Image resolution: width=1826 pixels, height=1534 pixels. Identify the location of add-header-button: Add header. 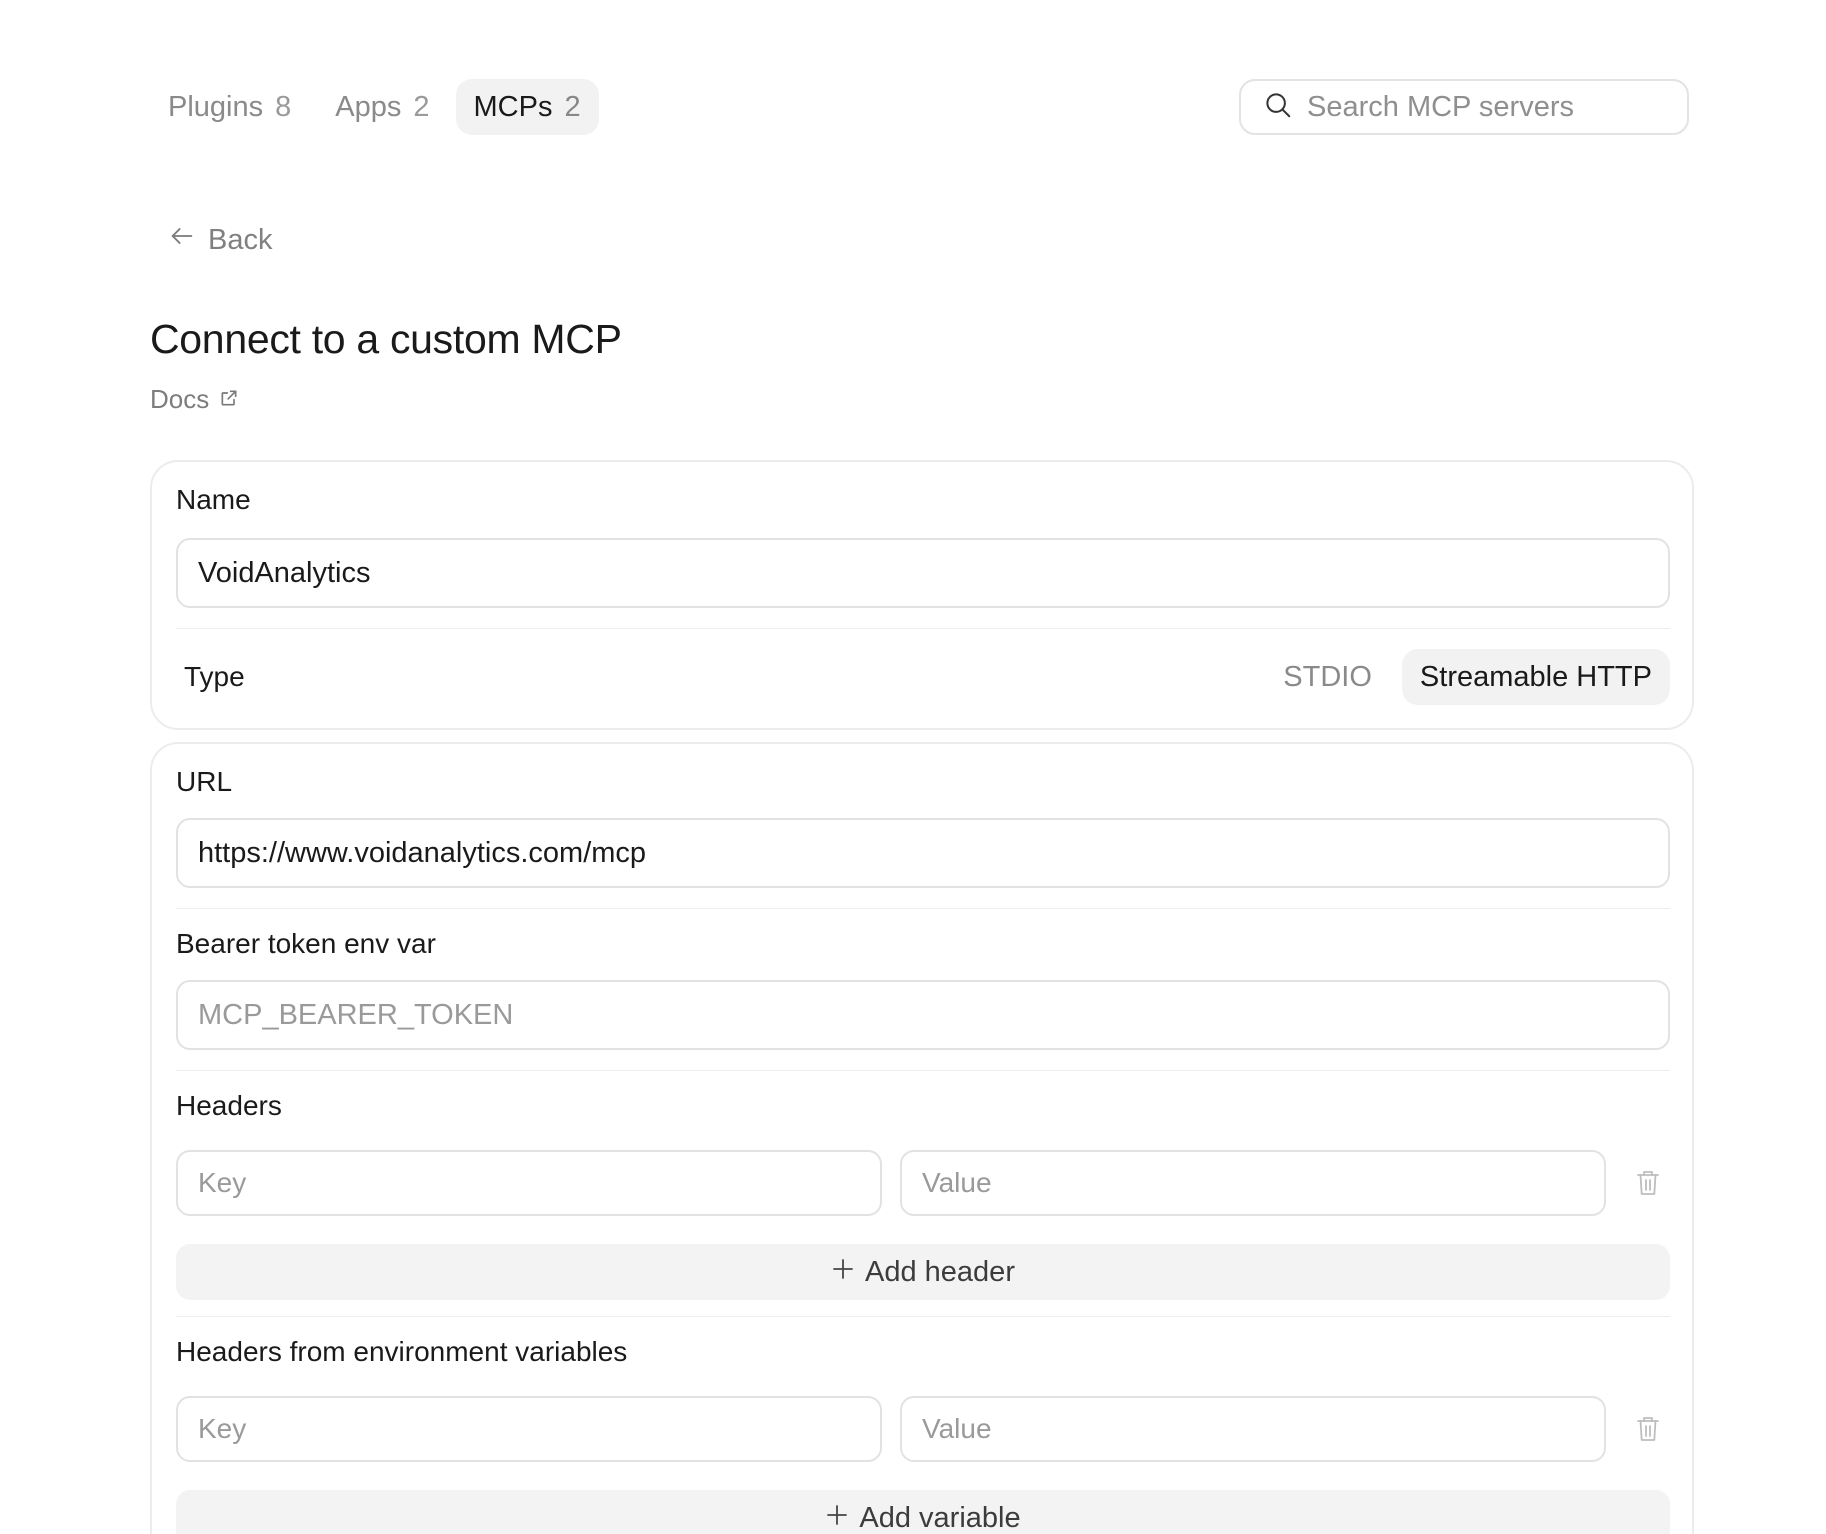
(923, 1272).